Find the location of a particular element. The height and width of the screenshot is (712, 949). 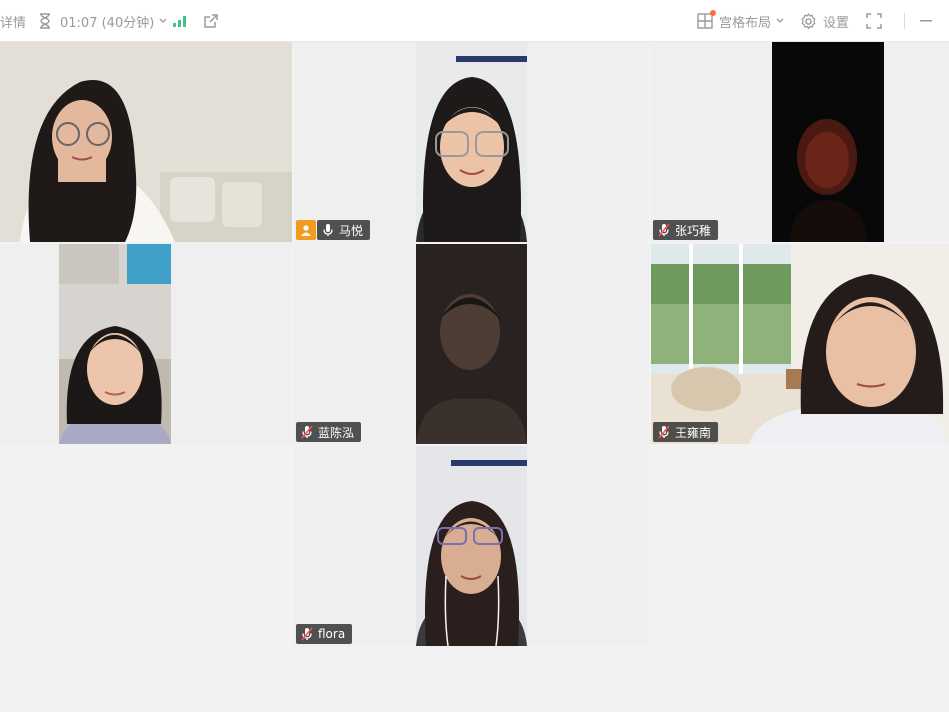

settings-button: 设置 is located at coordinates (824, 21).